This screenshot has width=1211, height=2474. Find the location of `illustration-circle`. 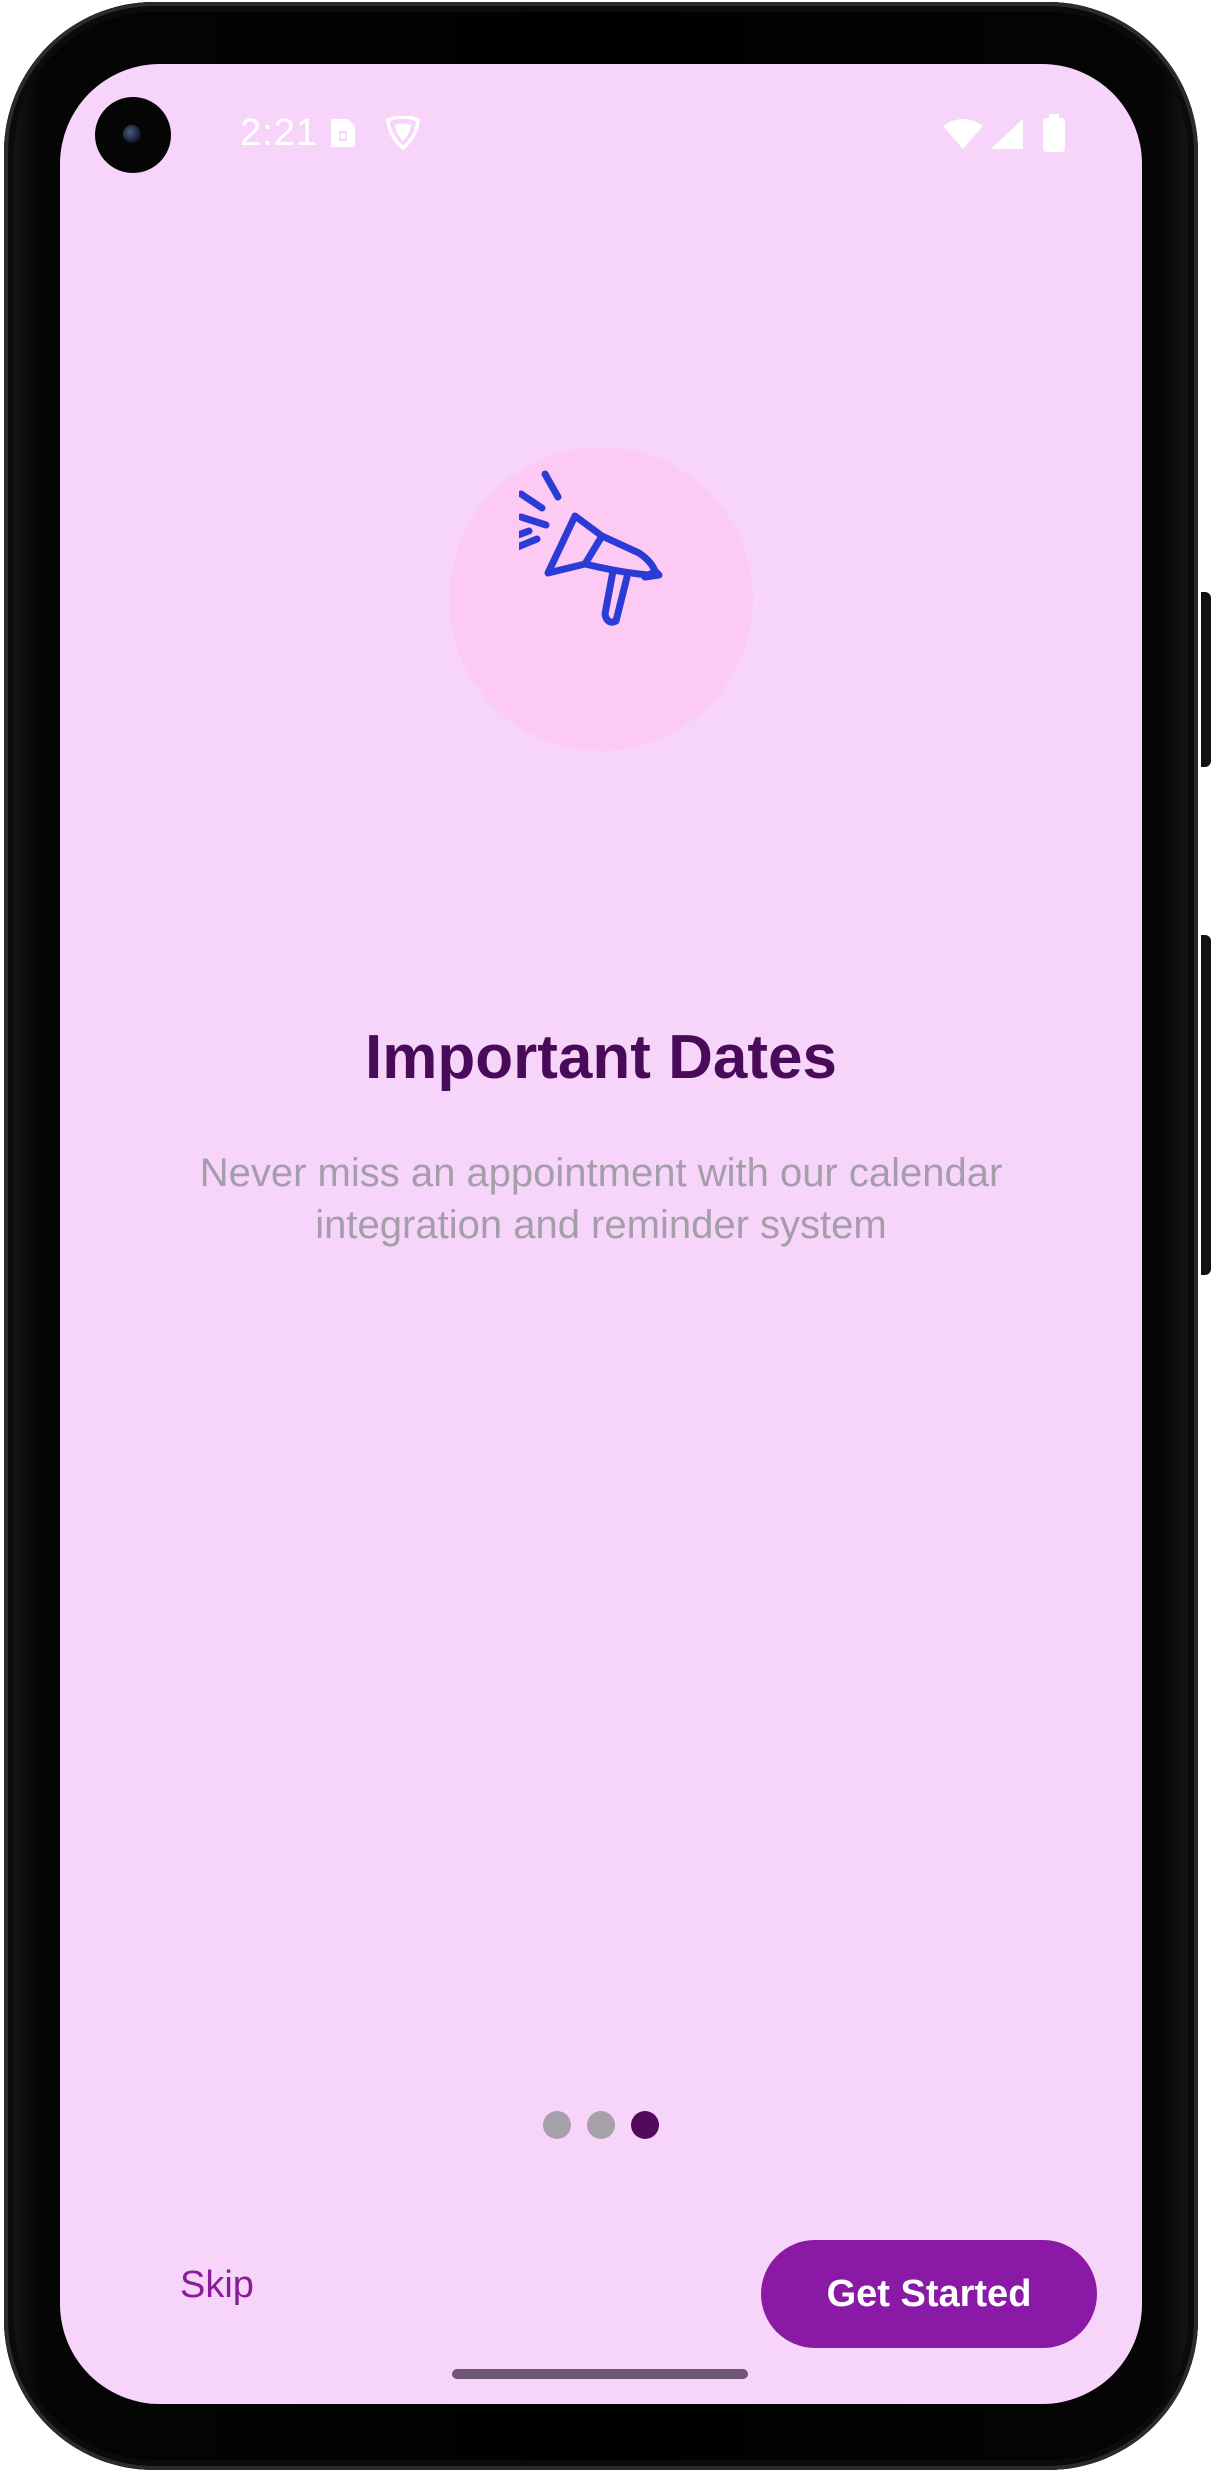

illustration-circle is located at coordinates (601, 599).